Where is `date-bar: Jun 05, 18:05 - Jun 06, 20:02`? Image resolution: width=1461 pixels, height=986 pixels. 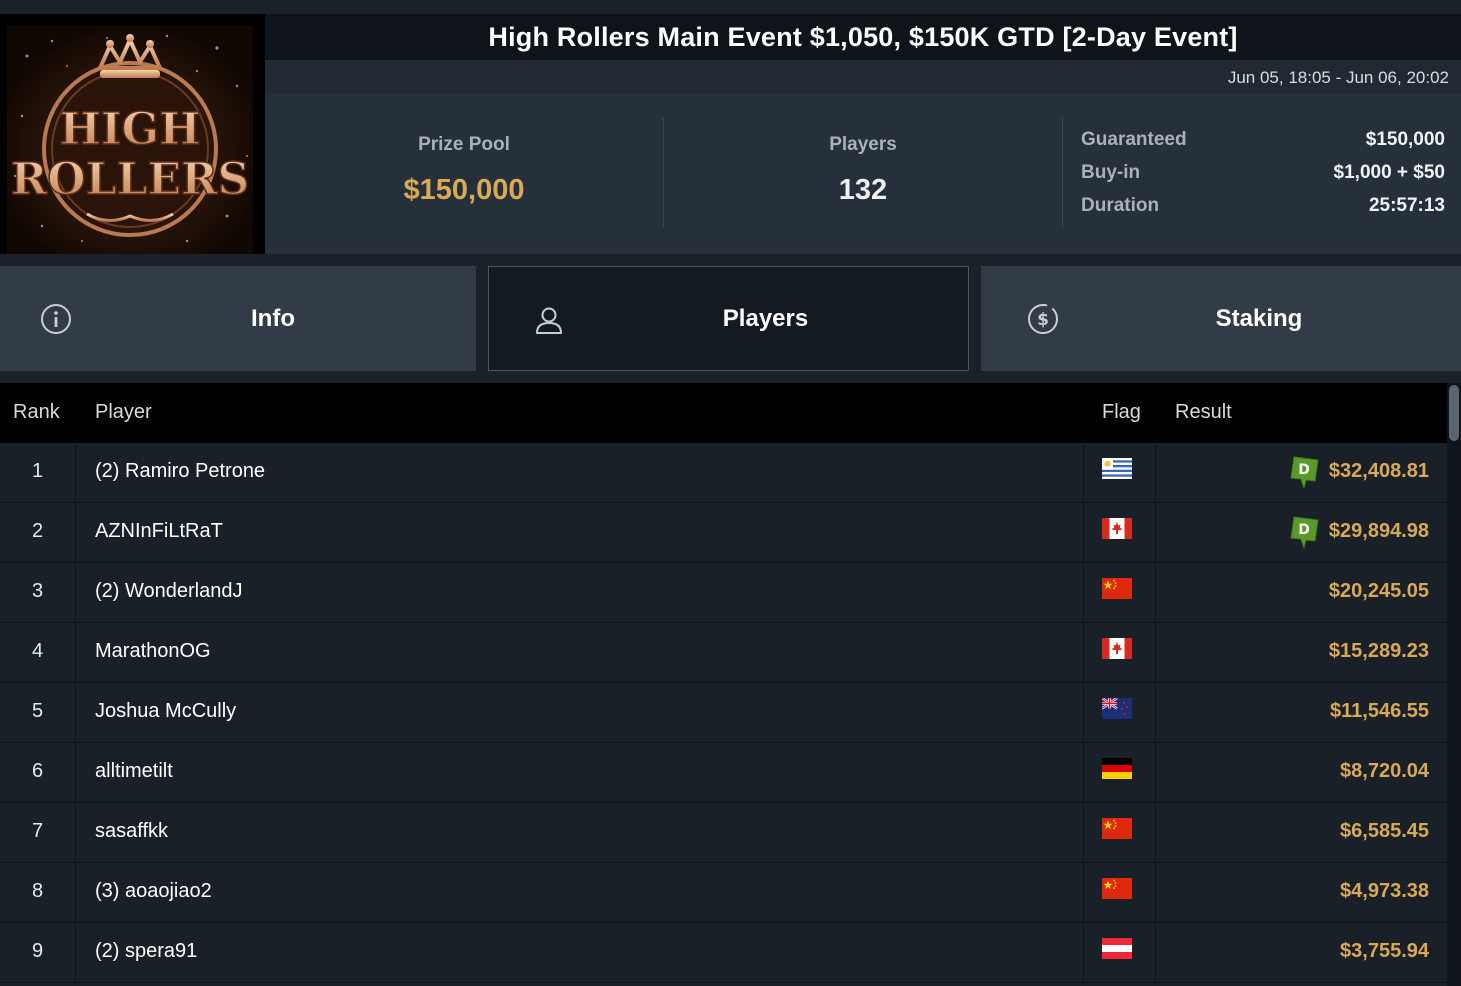 date-bar: Jun 05, 18:05 - Jun 06, 20:02 is located at coordinates (863, 76).